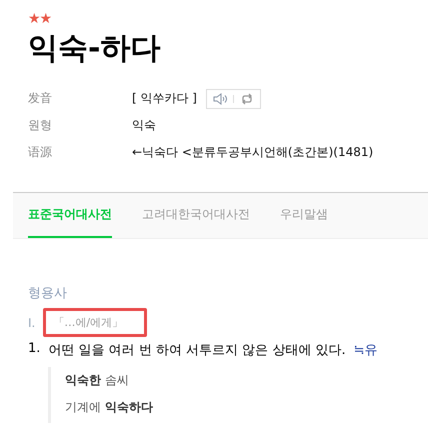  I want to click on pattern-label: 「…에/에게」, so click(95, 322).